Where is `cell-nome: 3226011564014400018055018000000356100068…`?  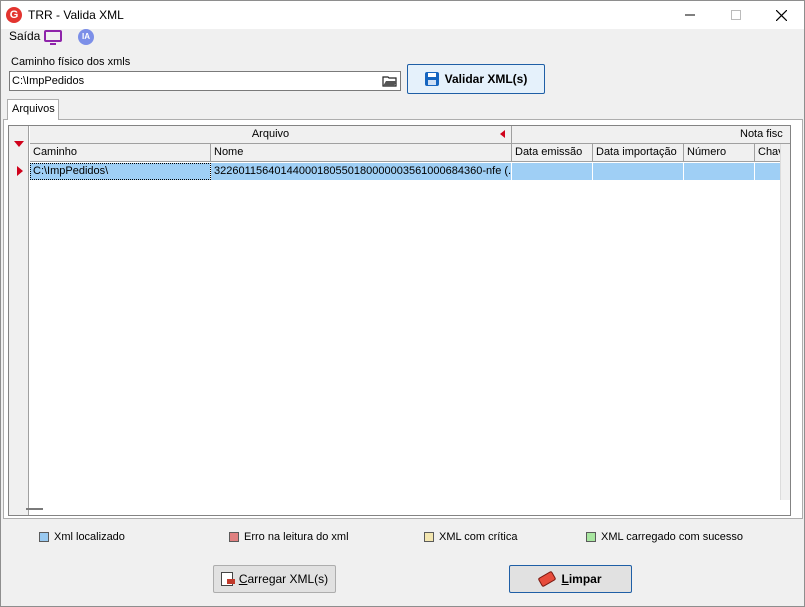
cell-nome: 3226011564014400018055018000000356100068… is located at coordinates (361, 171).